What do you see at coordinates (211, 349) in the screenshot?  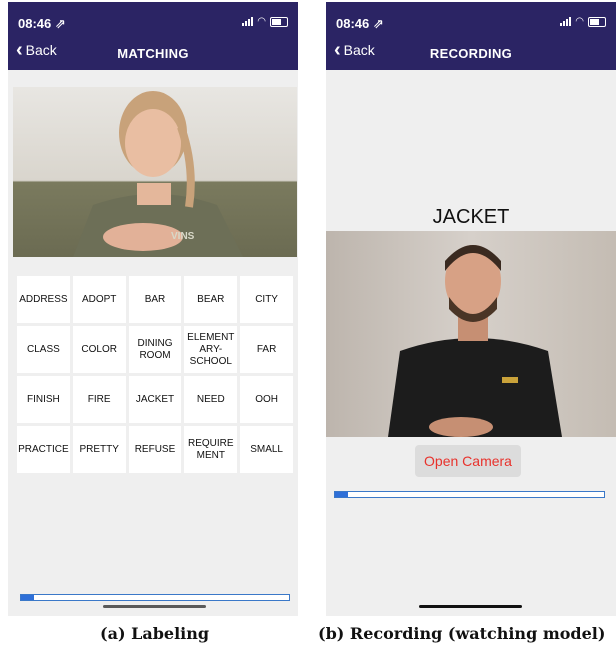 I see `word-tile: ELEMENT ARY- SCHOOL` at bounding box center [211, 349].